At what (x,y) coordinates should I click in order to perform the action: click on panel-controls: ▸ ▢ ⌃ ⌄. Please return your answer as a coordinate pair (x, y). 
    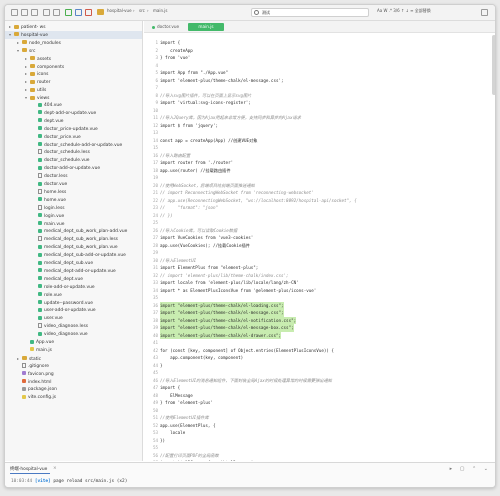
    Looking at the image, I should click on (470, 469).